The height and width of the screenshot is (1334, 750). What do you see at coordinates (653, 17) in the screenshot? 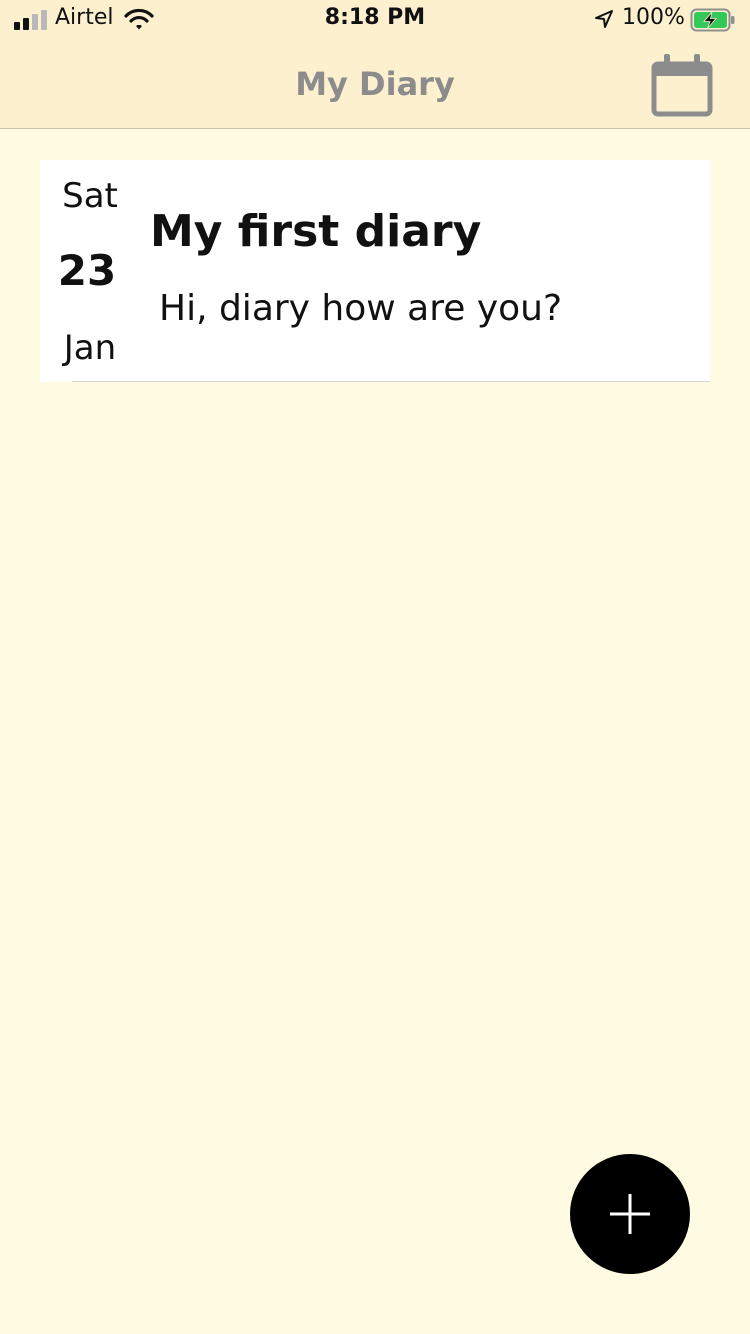
I see `battery-percent: 100%` at bounding box center [653, 17].